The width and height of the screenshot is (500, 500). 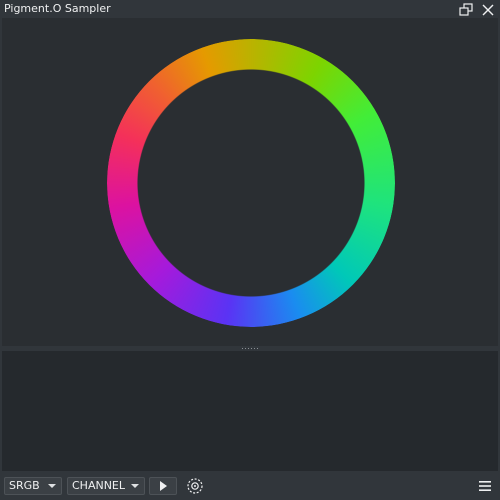 What do you see at coordinates (466, 9) in the screenshot?
I see `float-window-icon` at bounding box center [466, 9].